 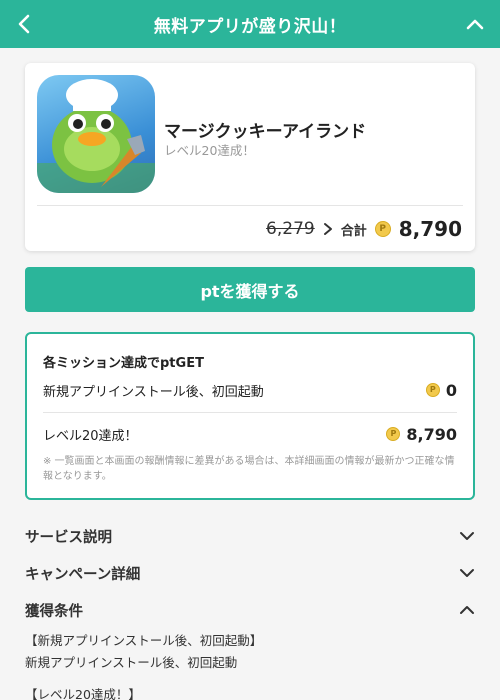 I want to click on missions-title: 各ミッション達成でptGET, so click(x=123, y=363).